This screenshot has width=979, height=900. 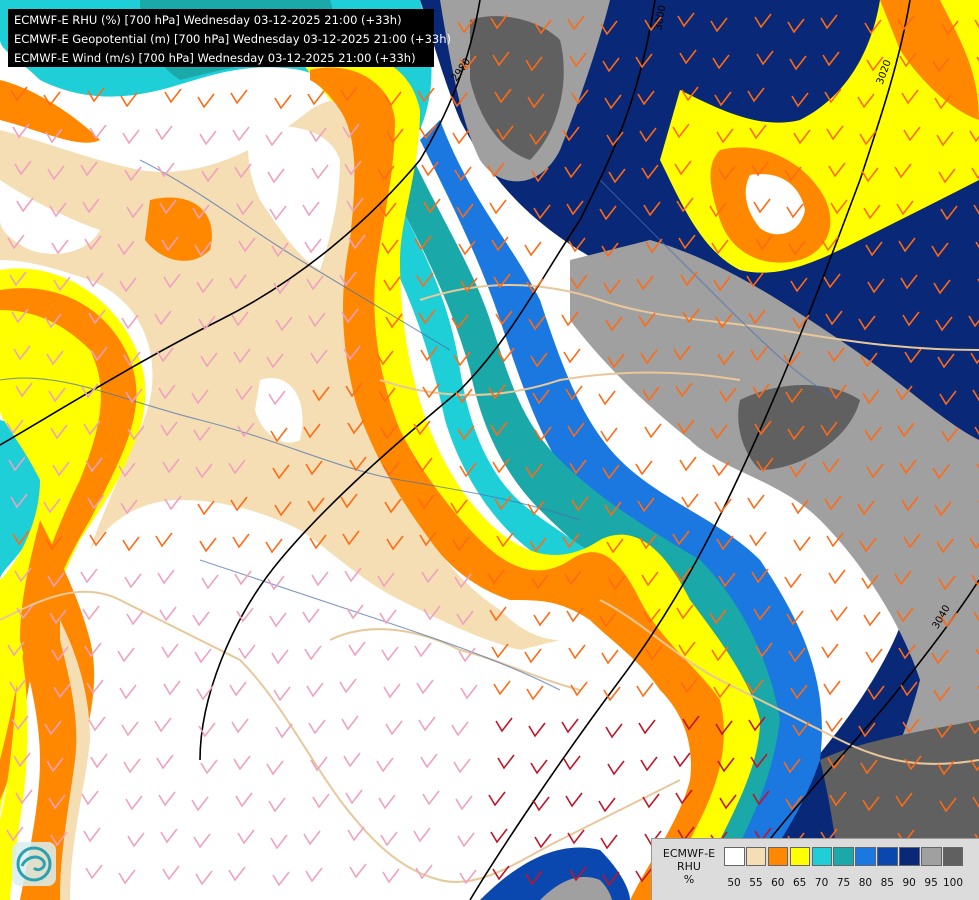 What do you see at coordinates (815, 869) in the screenshot?
I see `rhu-legend: ECMWF-E RHU % 50 55 60 65 70 75 80 85 90 95 100` at bounding box center [815, 869].